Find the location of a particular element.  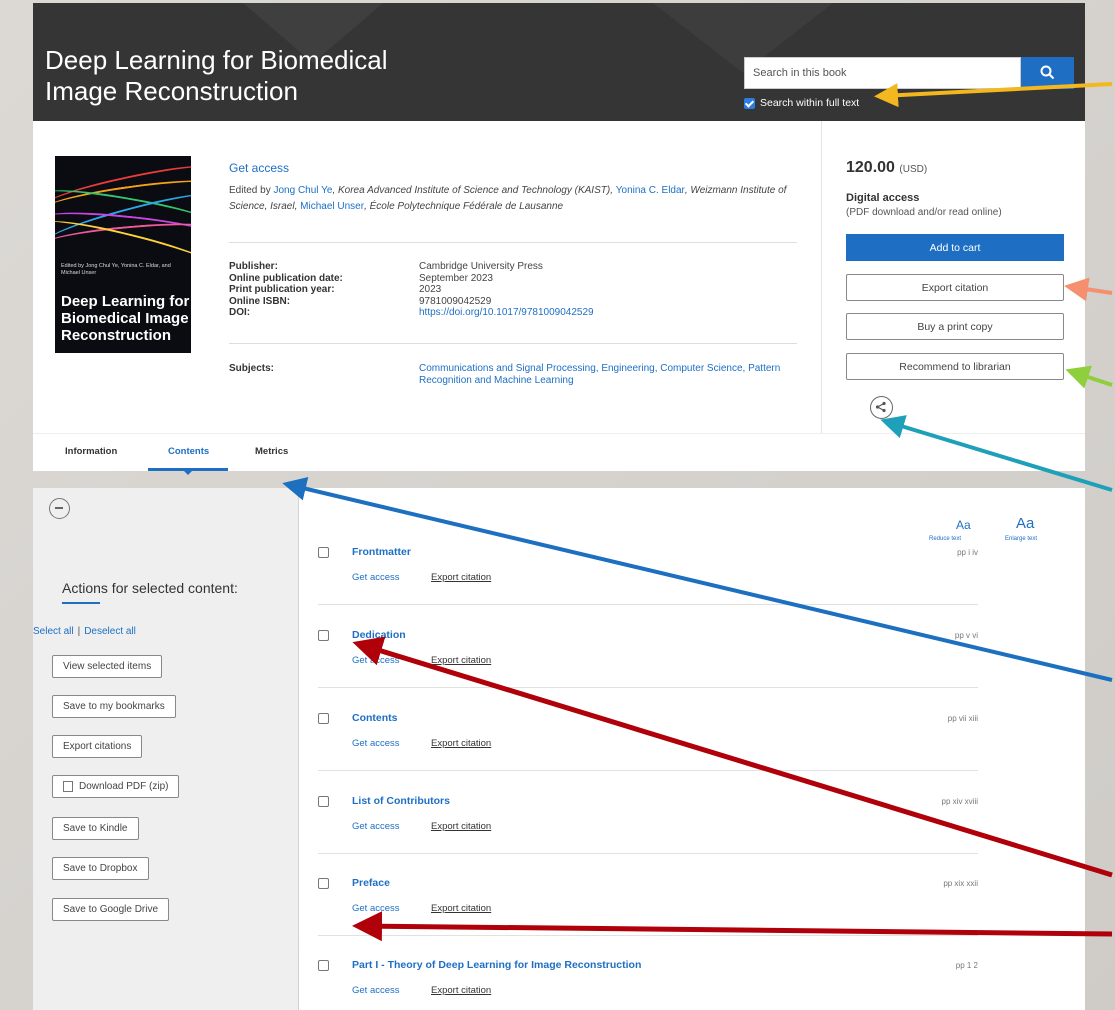

editor-link: Jong Chul Ye is located at coordinates (302, 190).